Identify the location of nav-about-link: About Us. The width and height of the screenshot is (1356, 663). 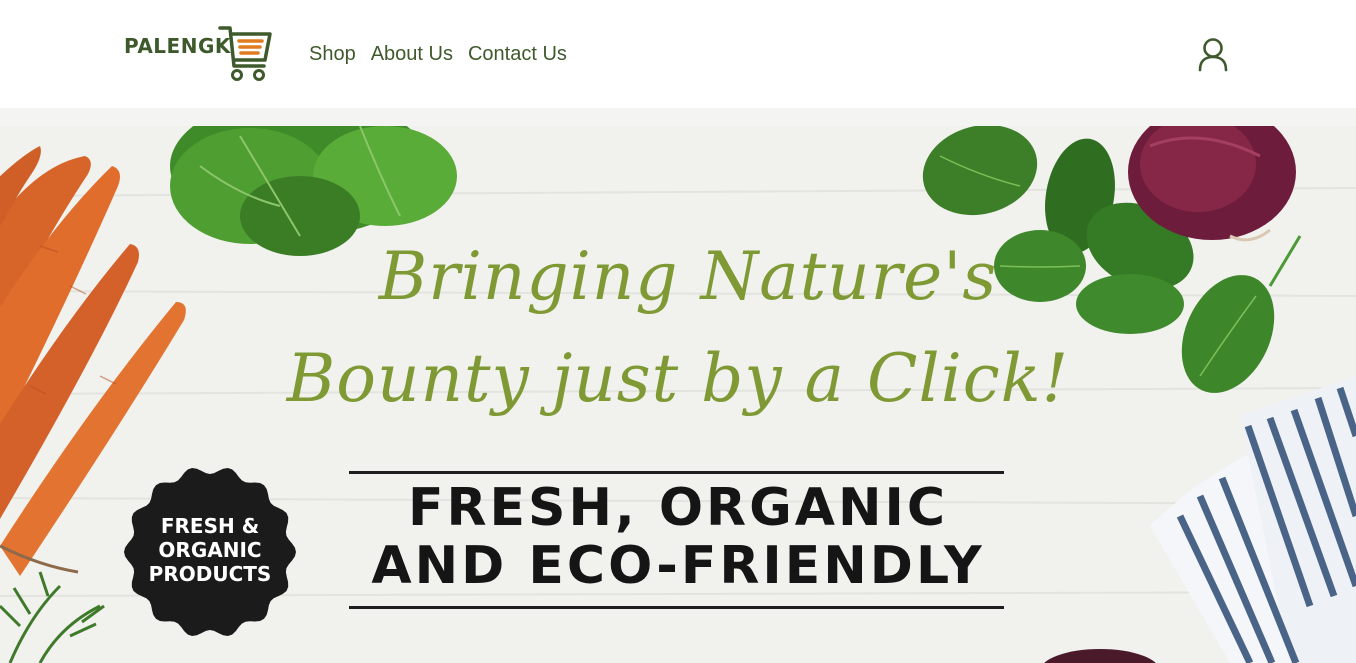
(412, 54).